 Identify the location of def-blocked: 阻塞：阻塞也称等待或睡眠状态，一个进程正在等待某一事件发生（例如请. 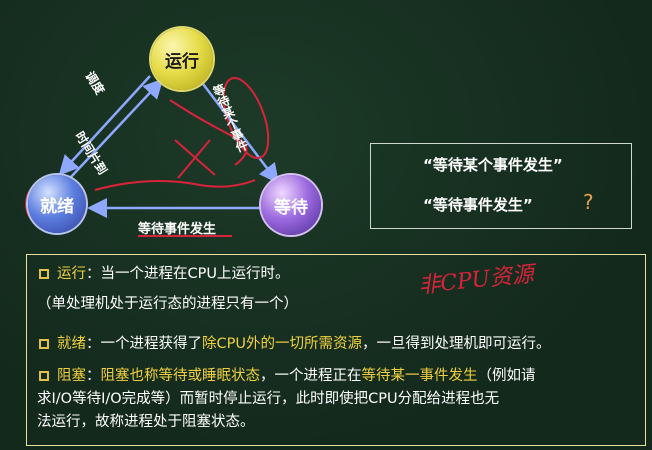
(281, 376).